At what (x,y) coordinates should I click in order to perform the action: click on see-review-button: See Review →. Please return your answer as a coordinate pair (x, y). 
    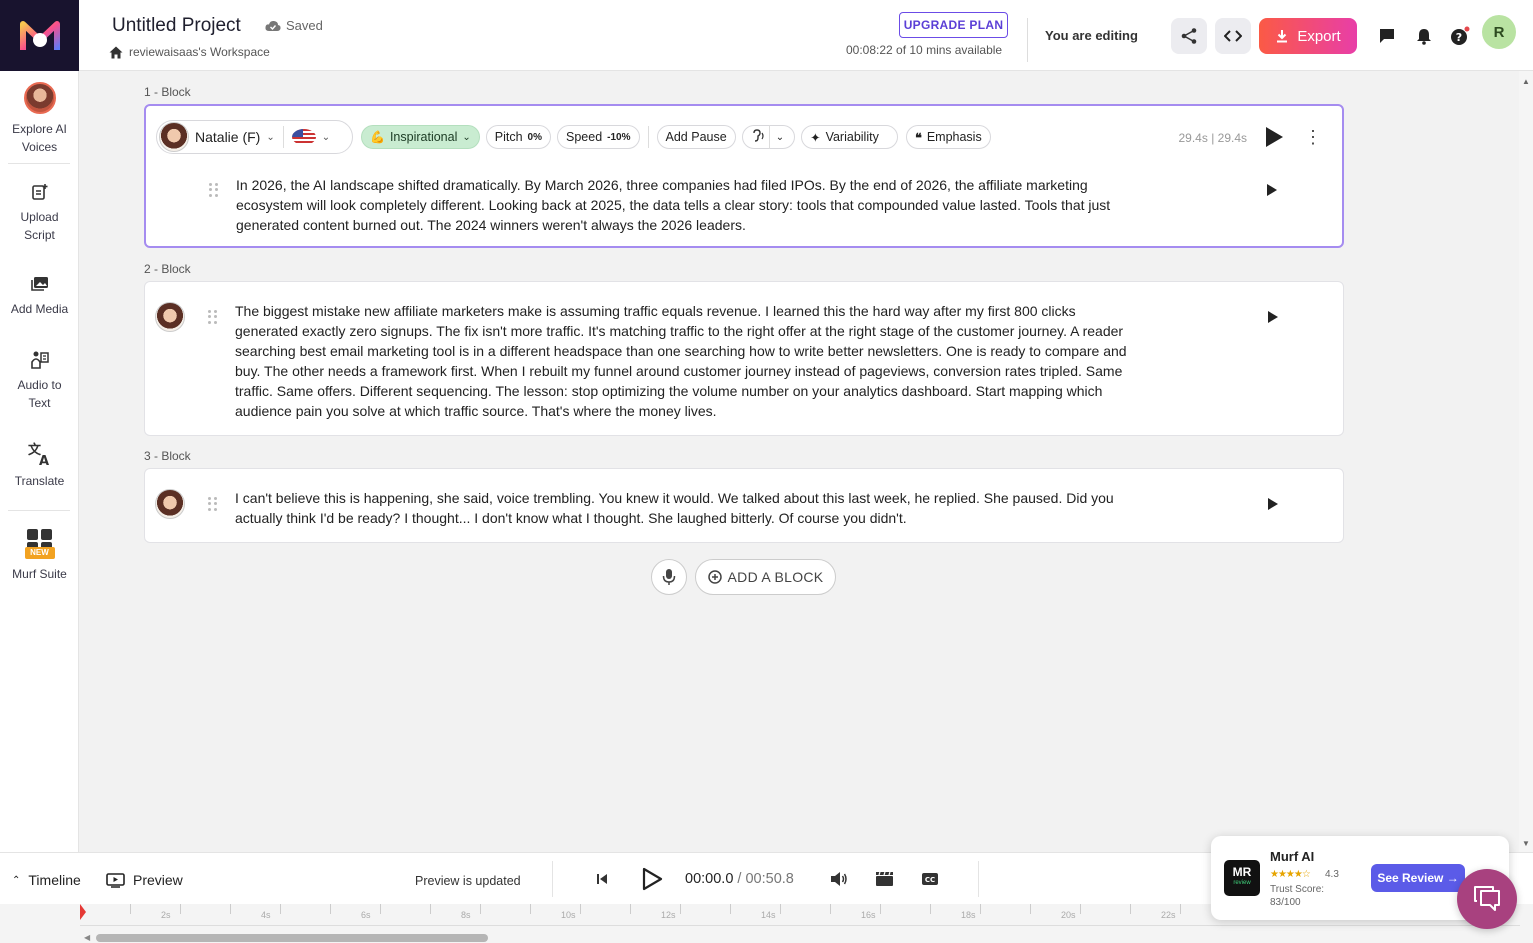
    Looking at the image, I should click on (1418, 878).